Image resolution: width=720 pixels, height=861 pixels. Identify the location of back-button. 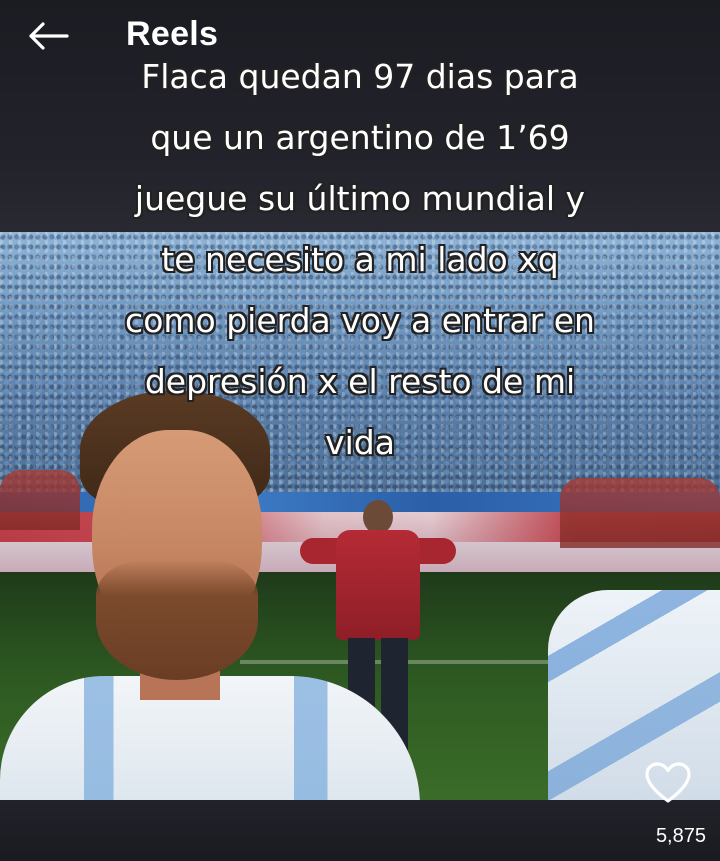
(48, 36).